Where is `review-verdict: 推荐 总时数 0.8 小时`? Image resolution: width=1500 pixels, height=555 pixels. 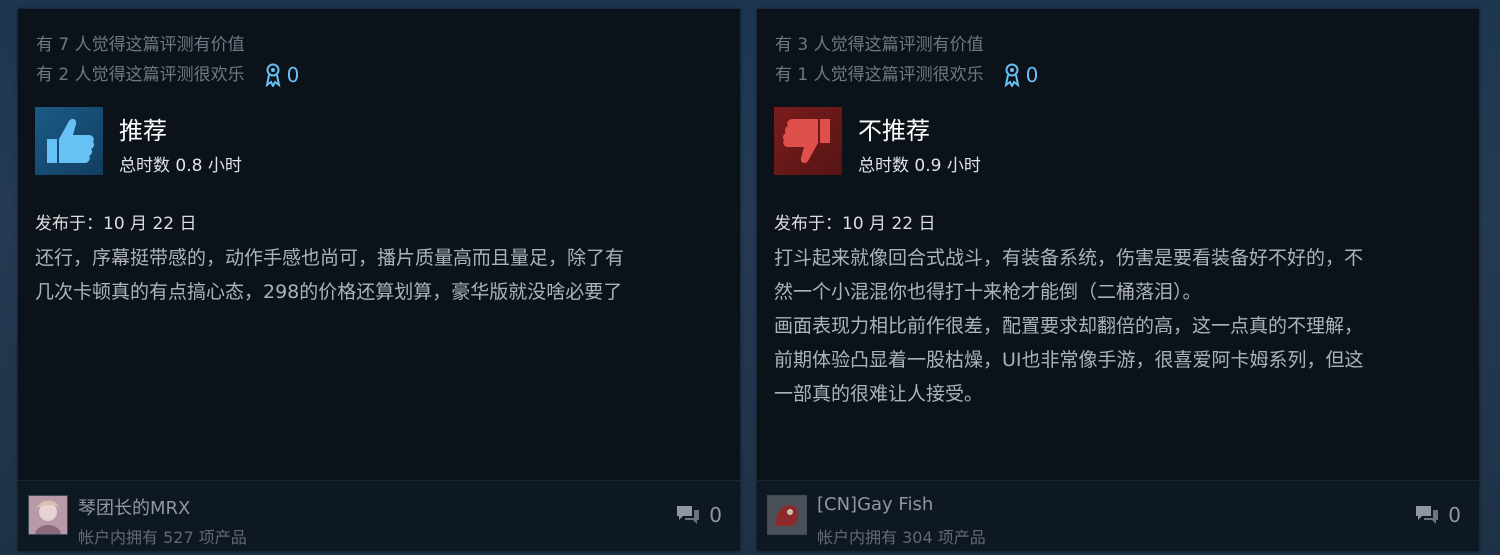
review-verdict: 推荐 总时数 0.8 小时 is located at coordinates (138, 141).